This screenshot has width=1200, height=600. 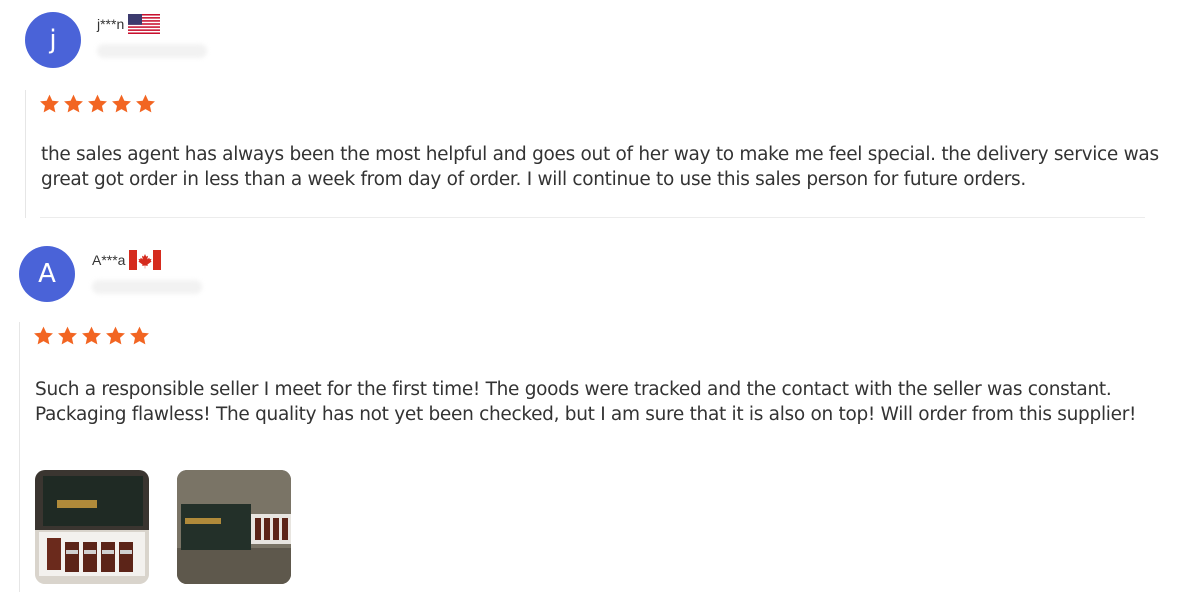 I want to click on avatar-letter: A, so click(x=47, y=274).